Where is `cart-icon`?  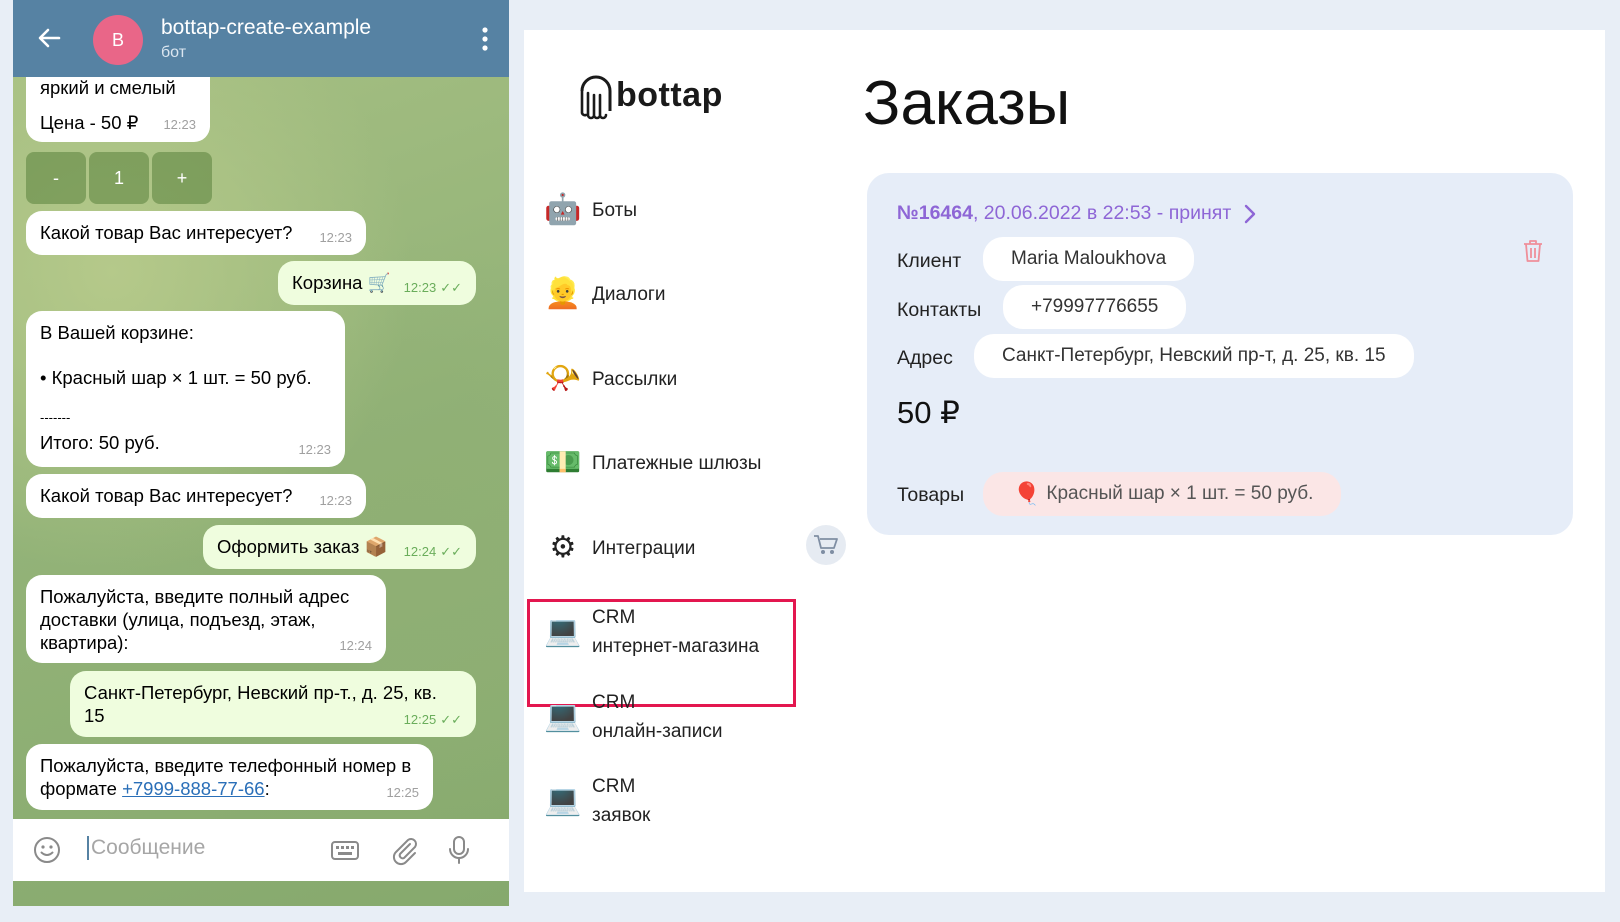 cart-icon is located at coordinates (826, 545).